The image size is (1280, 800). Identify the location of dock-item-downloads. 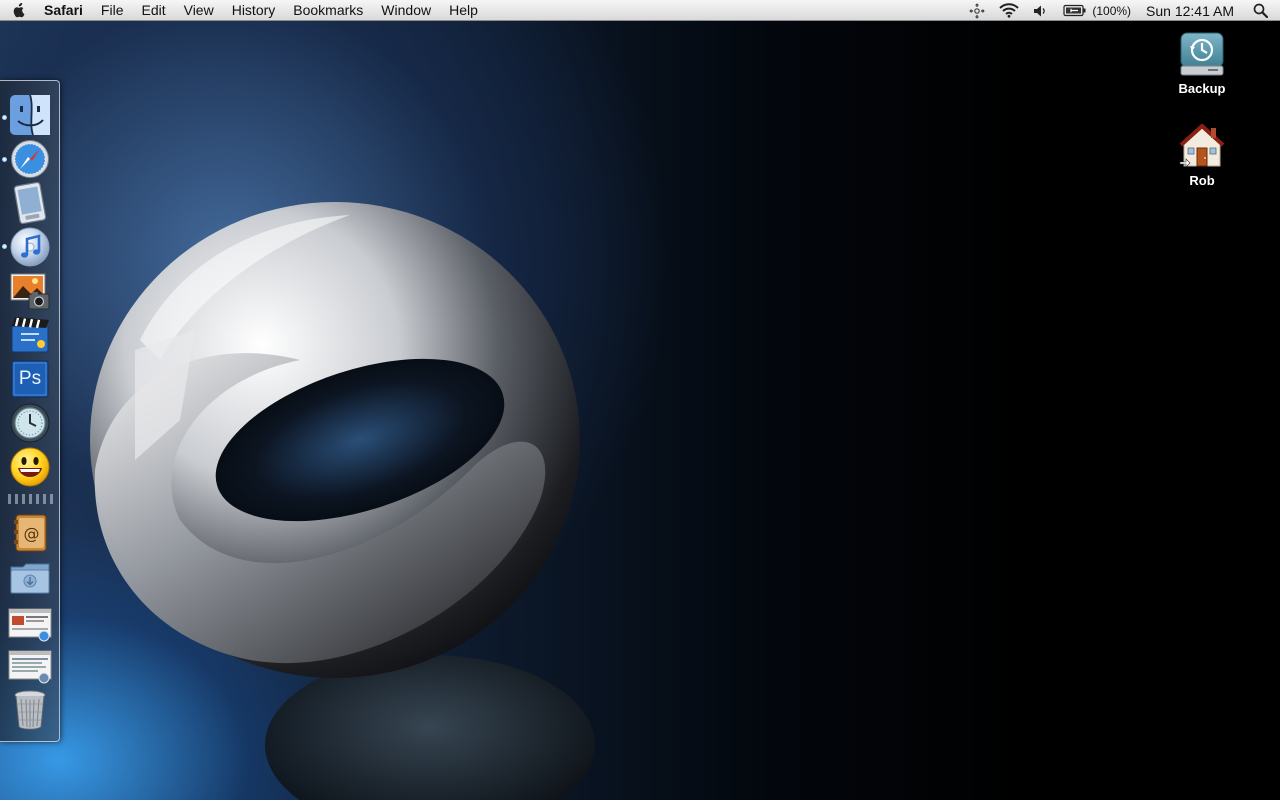
(30, 579).